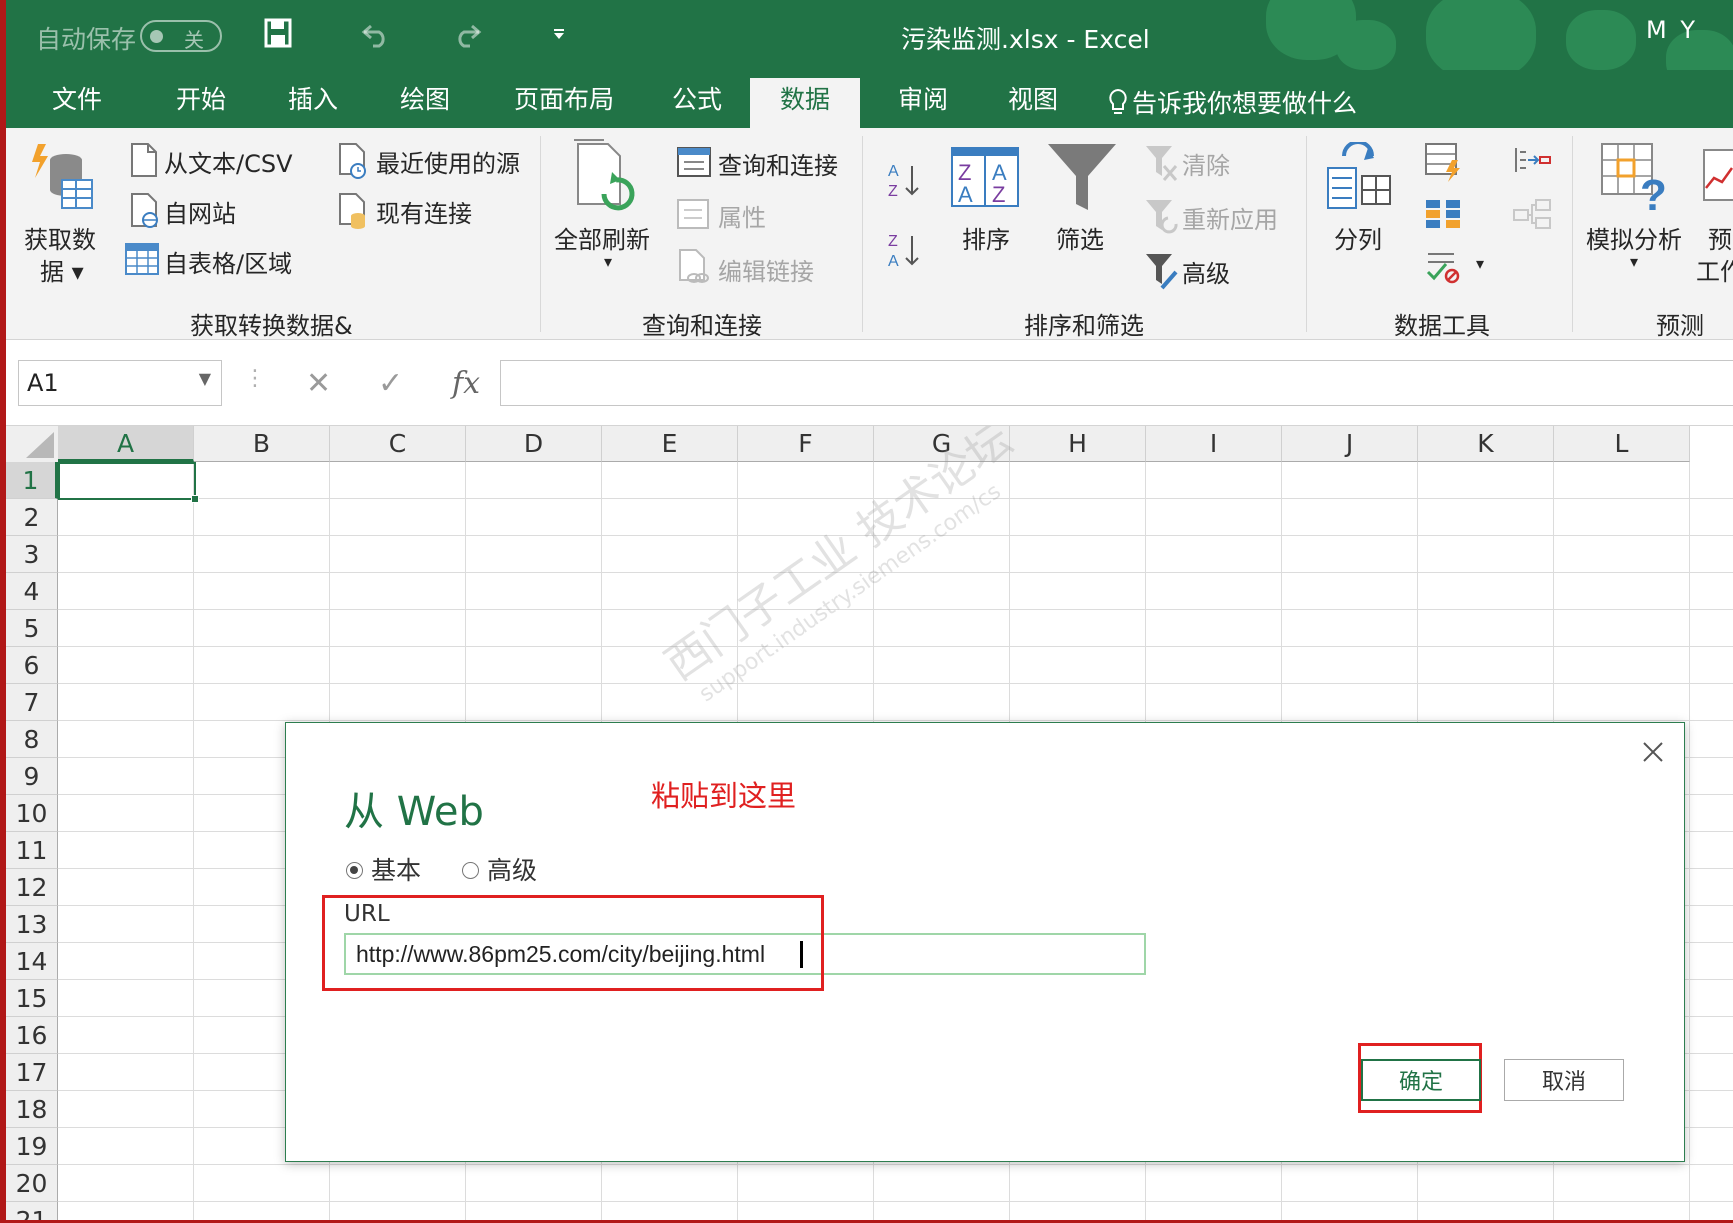  I want to click on group-label-get-transform: 获取转换数据&, so click(271, 326).